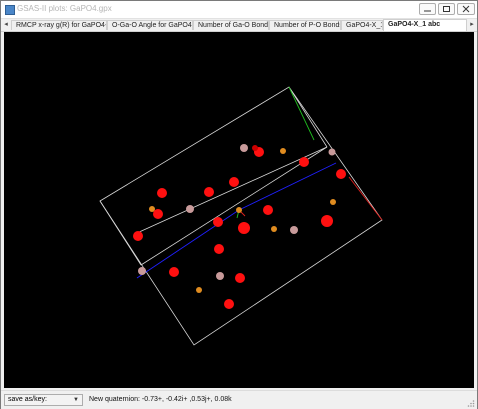 This screenshot has width=478, height=409. Describe the element at coordinates (425, 25) in the screenshot. I see `tab-gapo4-x1-abc: GaPO4-X_1 abc` at that location.